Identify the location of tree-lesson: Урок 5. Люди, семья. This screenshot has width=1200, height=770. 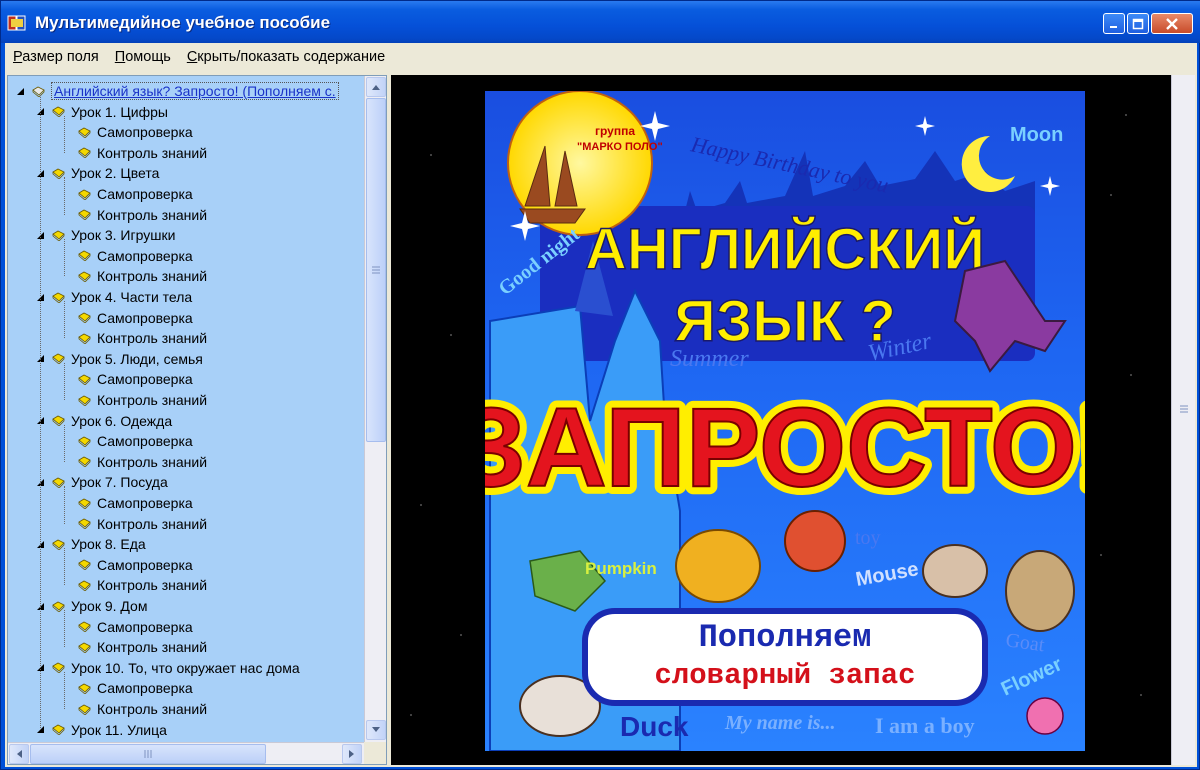
(119, 359).